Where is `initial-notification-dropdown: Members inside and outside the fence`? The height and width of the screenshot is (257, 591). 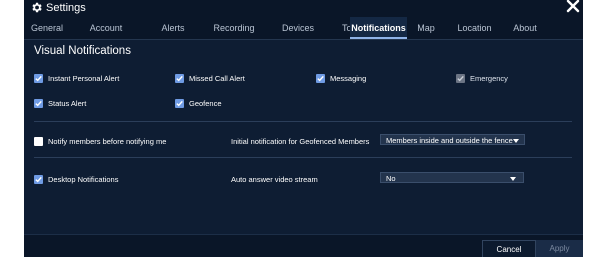
initial-notification-dropdown: Members inside and outside the fence is located at coordinates (452, 139).